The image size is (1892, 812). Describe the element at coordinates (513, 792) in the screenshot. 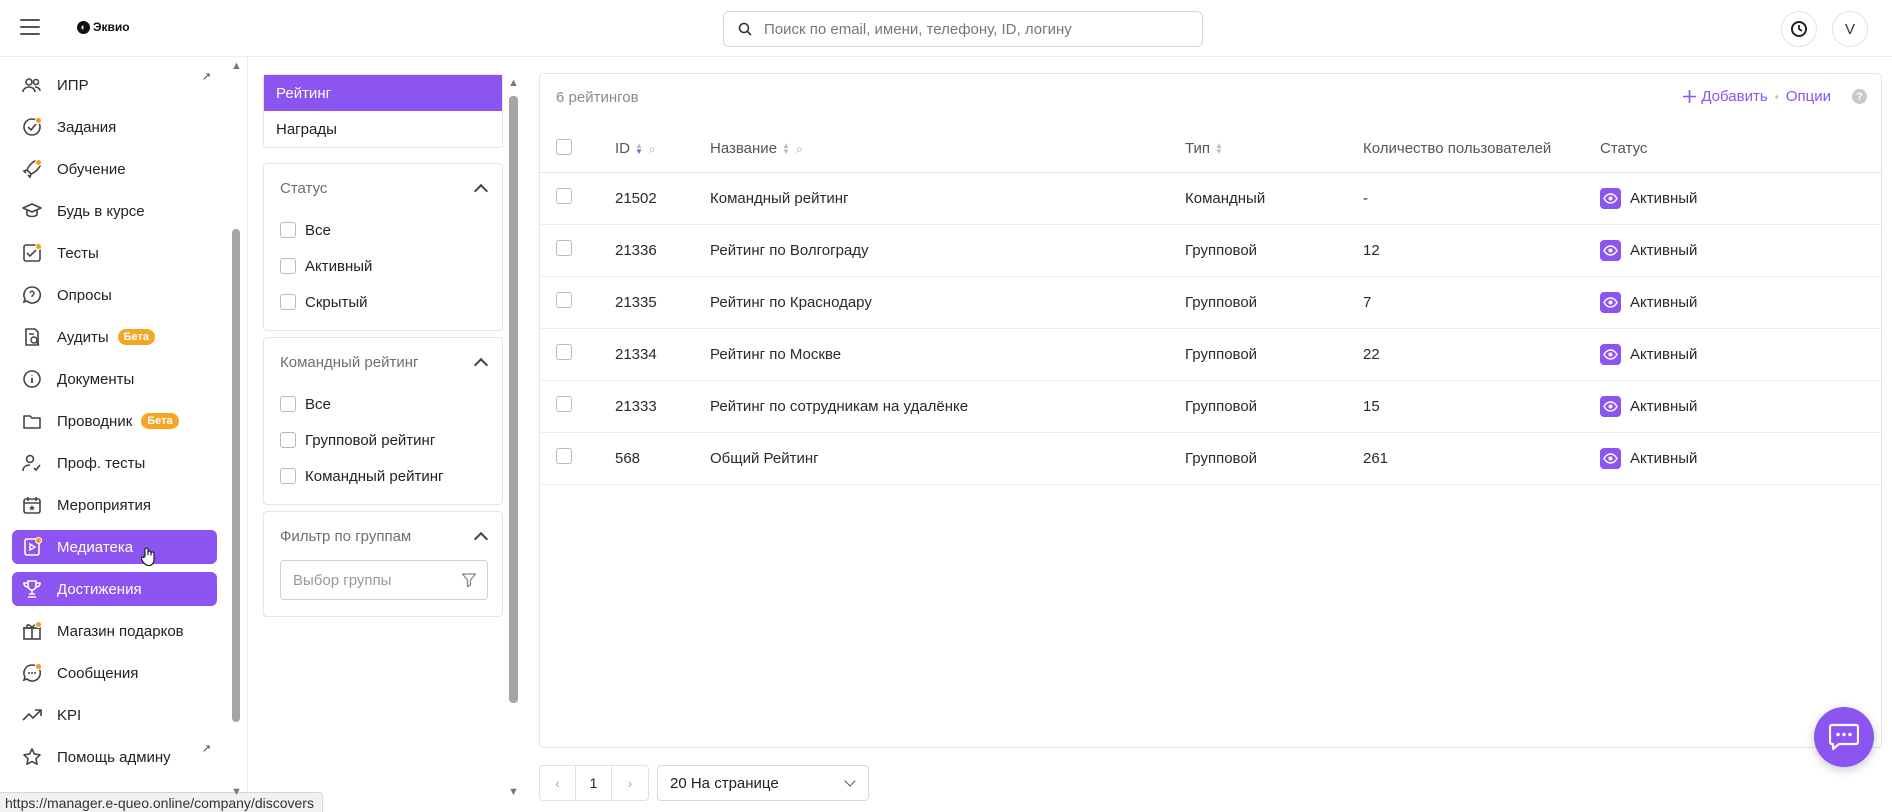

I see `filter-scroll-down-icon: ▼` at that location.